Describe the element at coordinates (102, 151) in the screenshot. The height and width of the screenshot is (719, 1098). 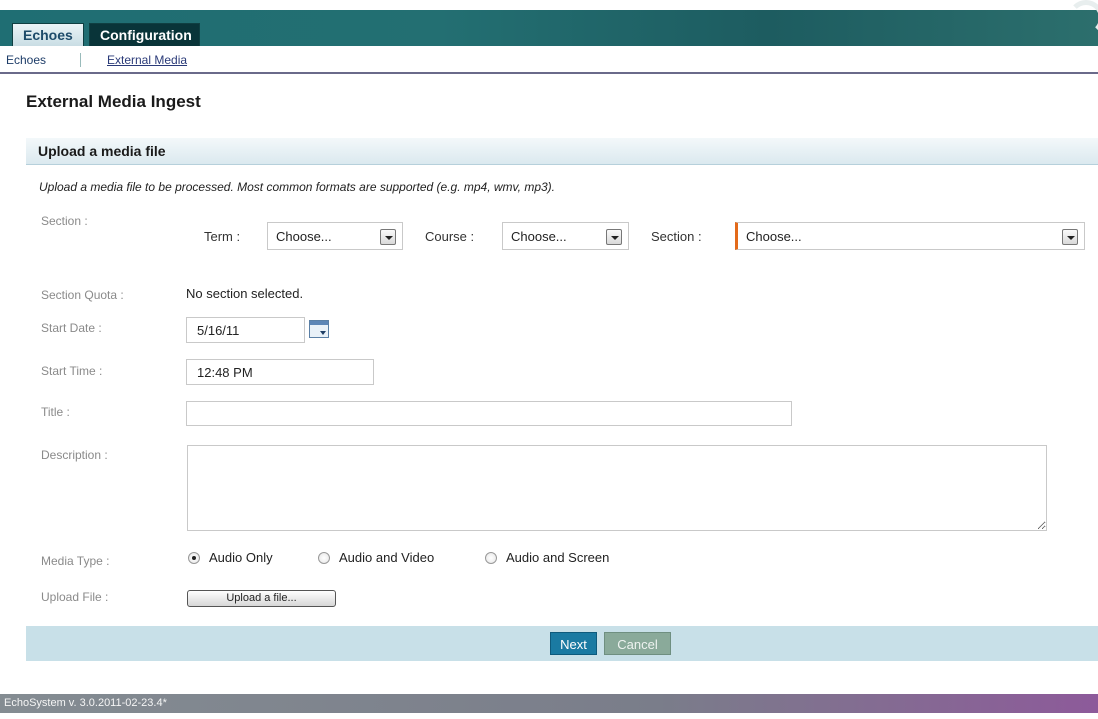
I see `panel-title: Upload a media file` at that location.